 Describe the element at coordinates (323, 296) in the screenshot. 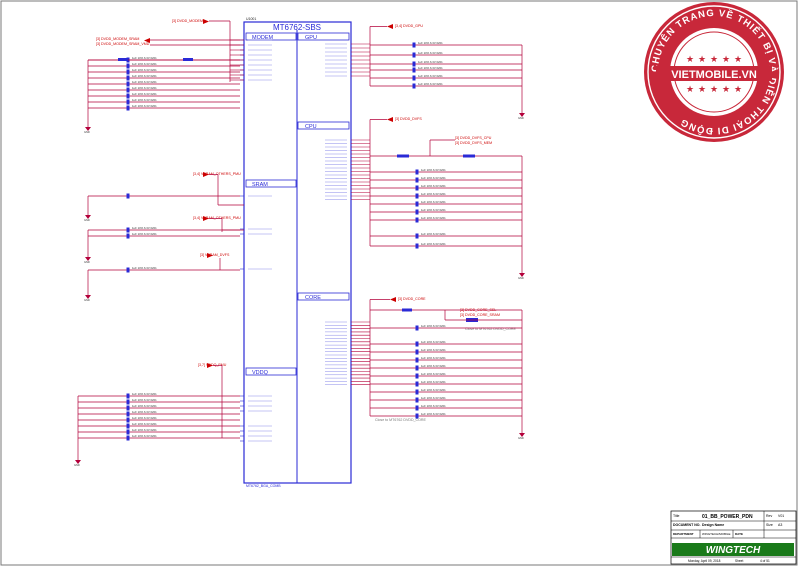

I see `section-core: CORE` at that location.